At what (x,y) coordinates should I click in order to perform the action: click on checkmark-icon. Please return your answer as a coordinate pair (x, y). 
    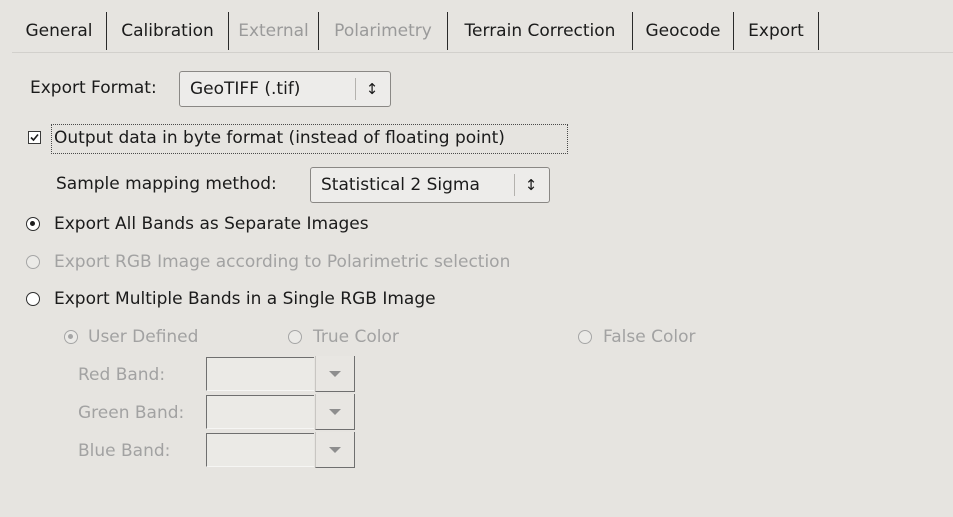
    Looking at the image, I should click on (34, 137).